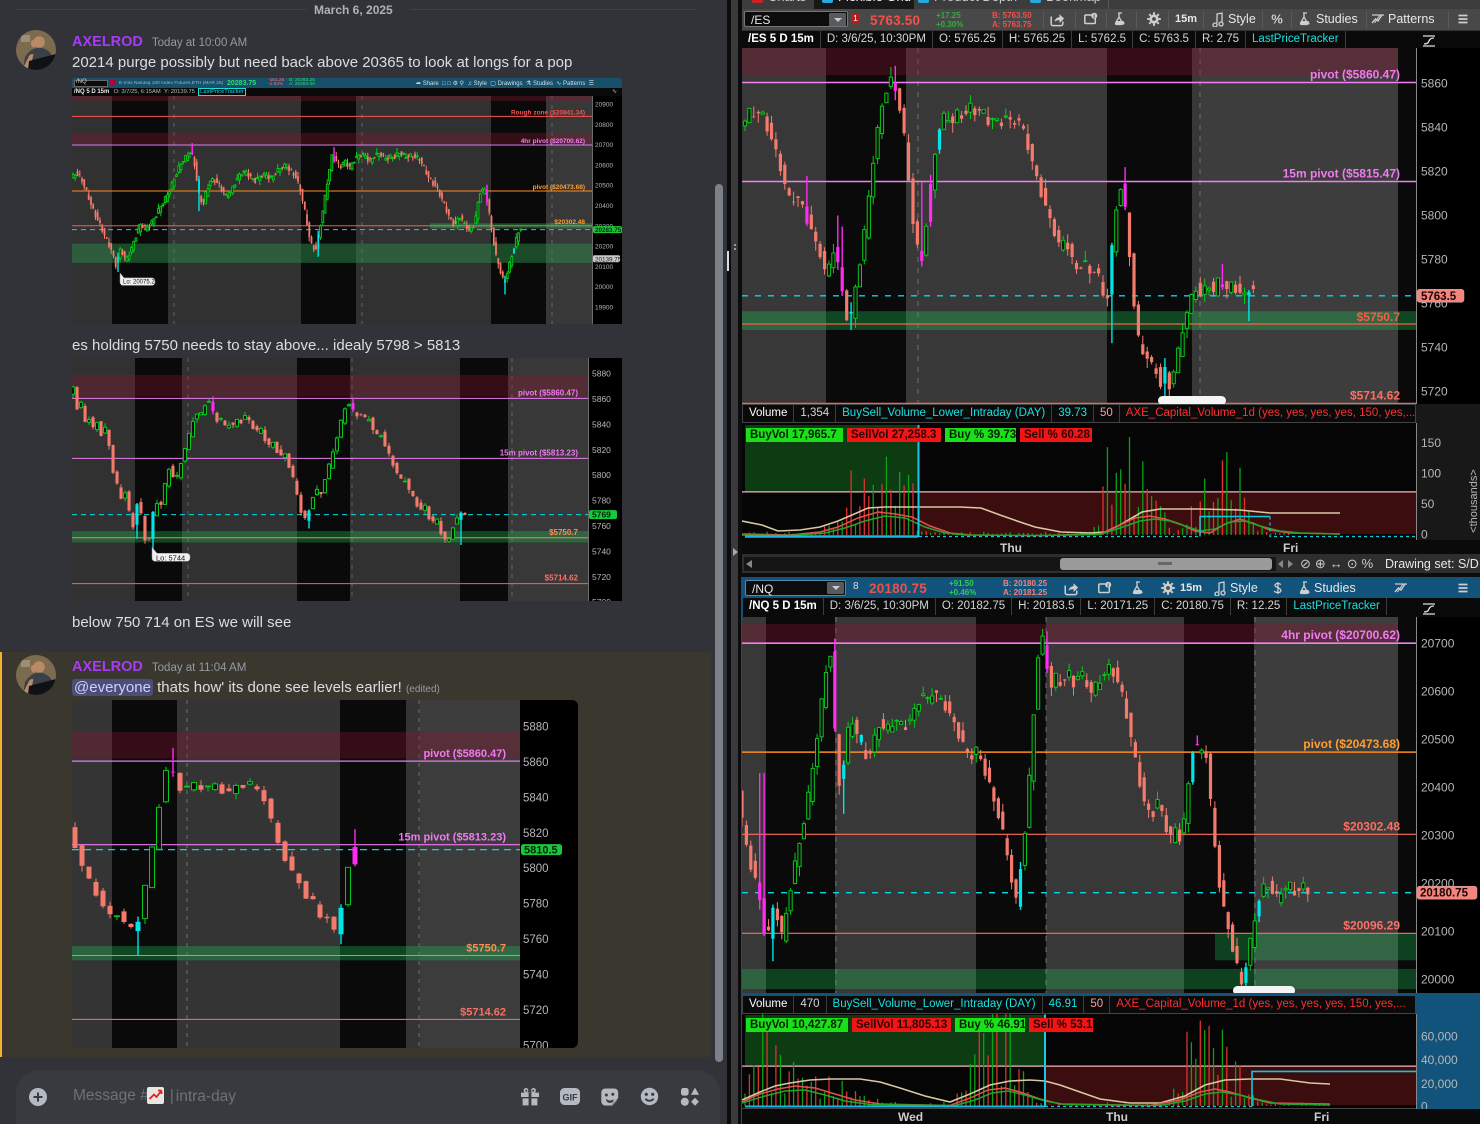 The image size is (1480, 1124). Describe the element at coordinates (1371, 925) in the screenshot. I see `svg-text: $20096.29` at that location.